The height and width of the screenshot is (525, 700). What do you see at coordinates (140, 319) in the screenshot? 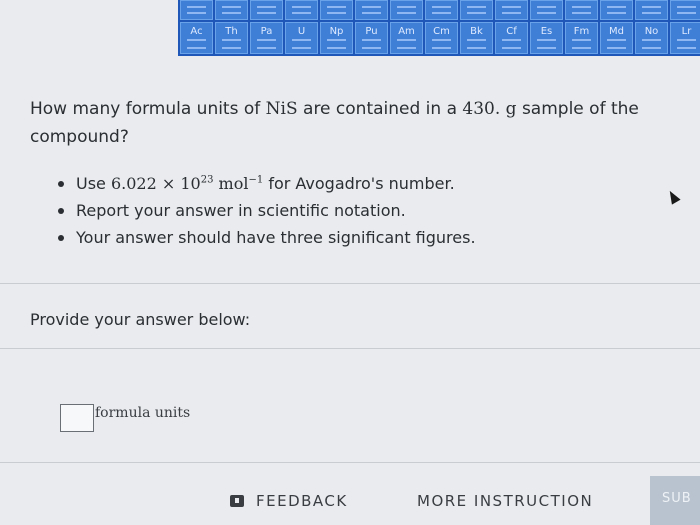
I see `answer-prompt: Provide your answer below:` at bounding box center [140, 319].